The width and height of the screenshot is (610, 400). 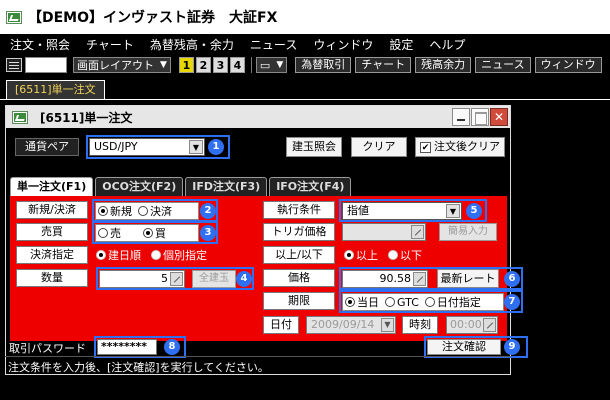 I want to click on tab-ifd: IFD注文(F3), so click(x=226, y=186).